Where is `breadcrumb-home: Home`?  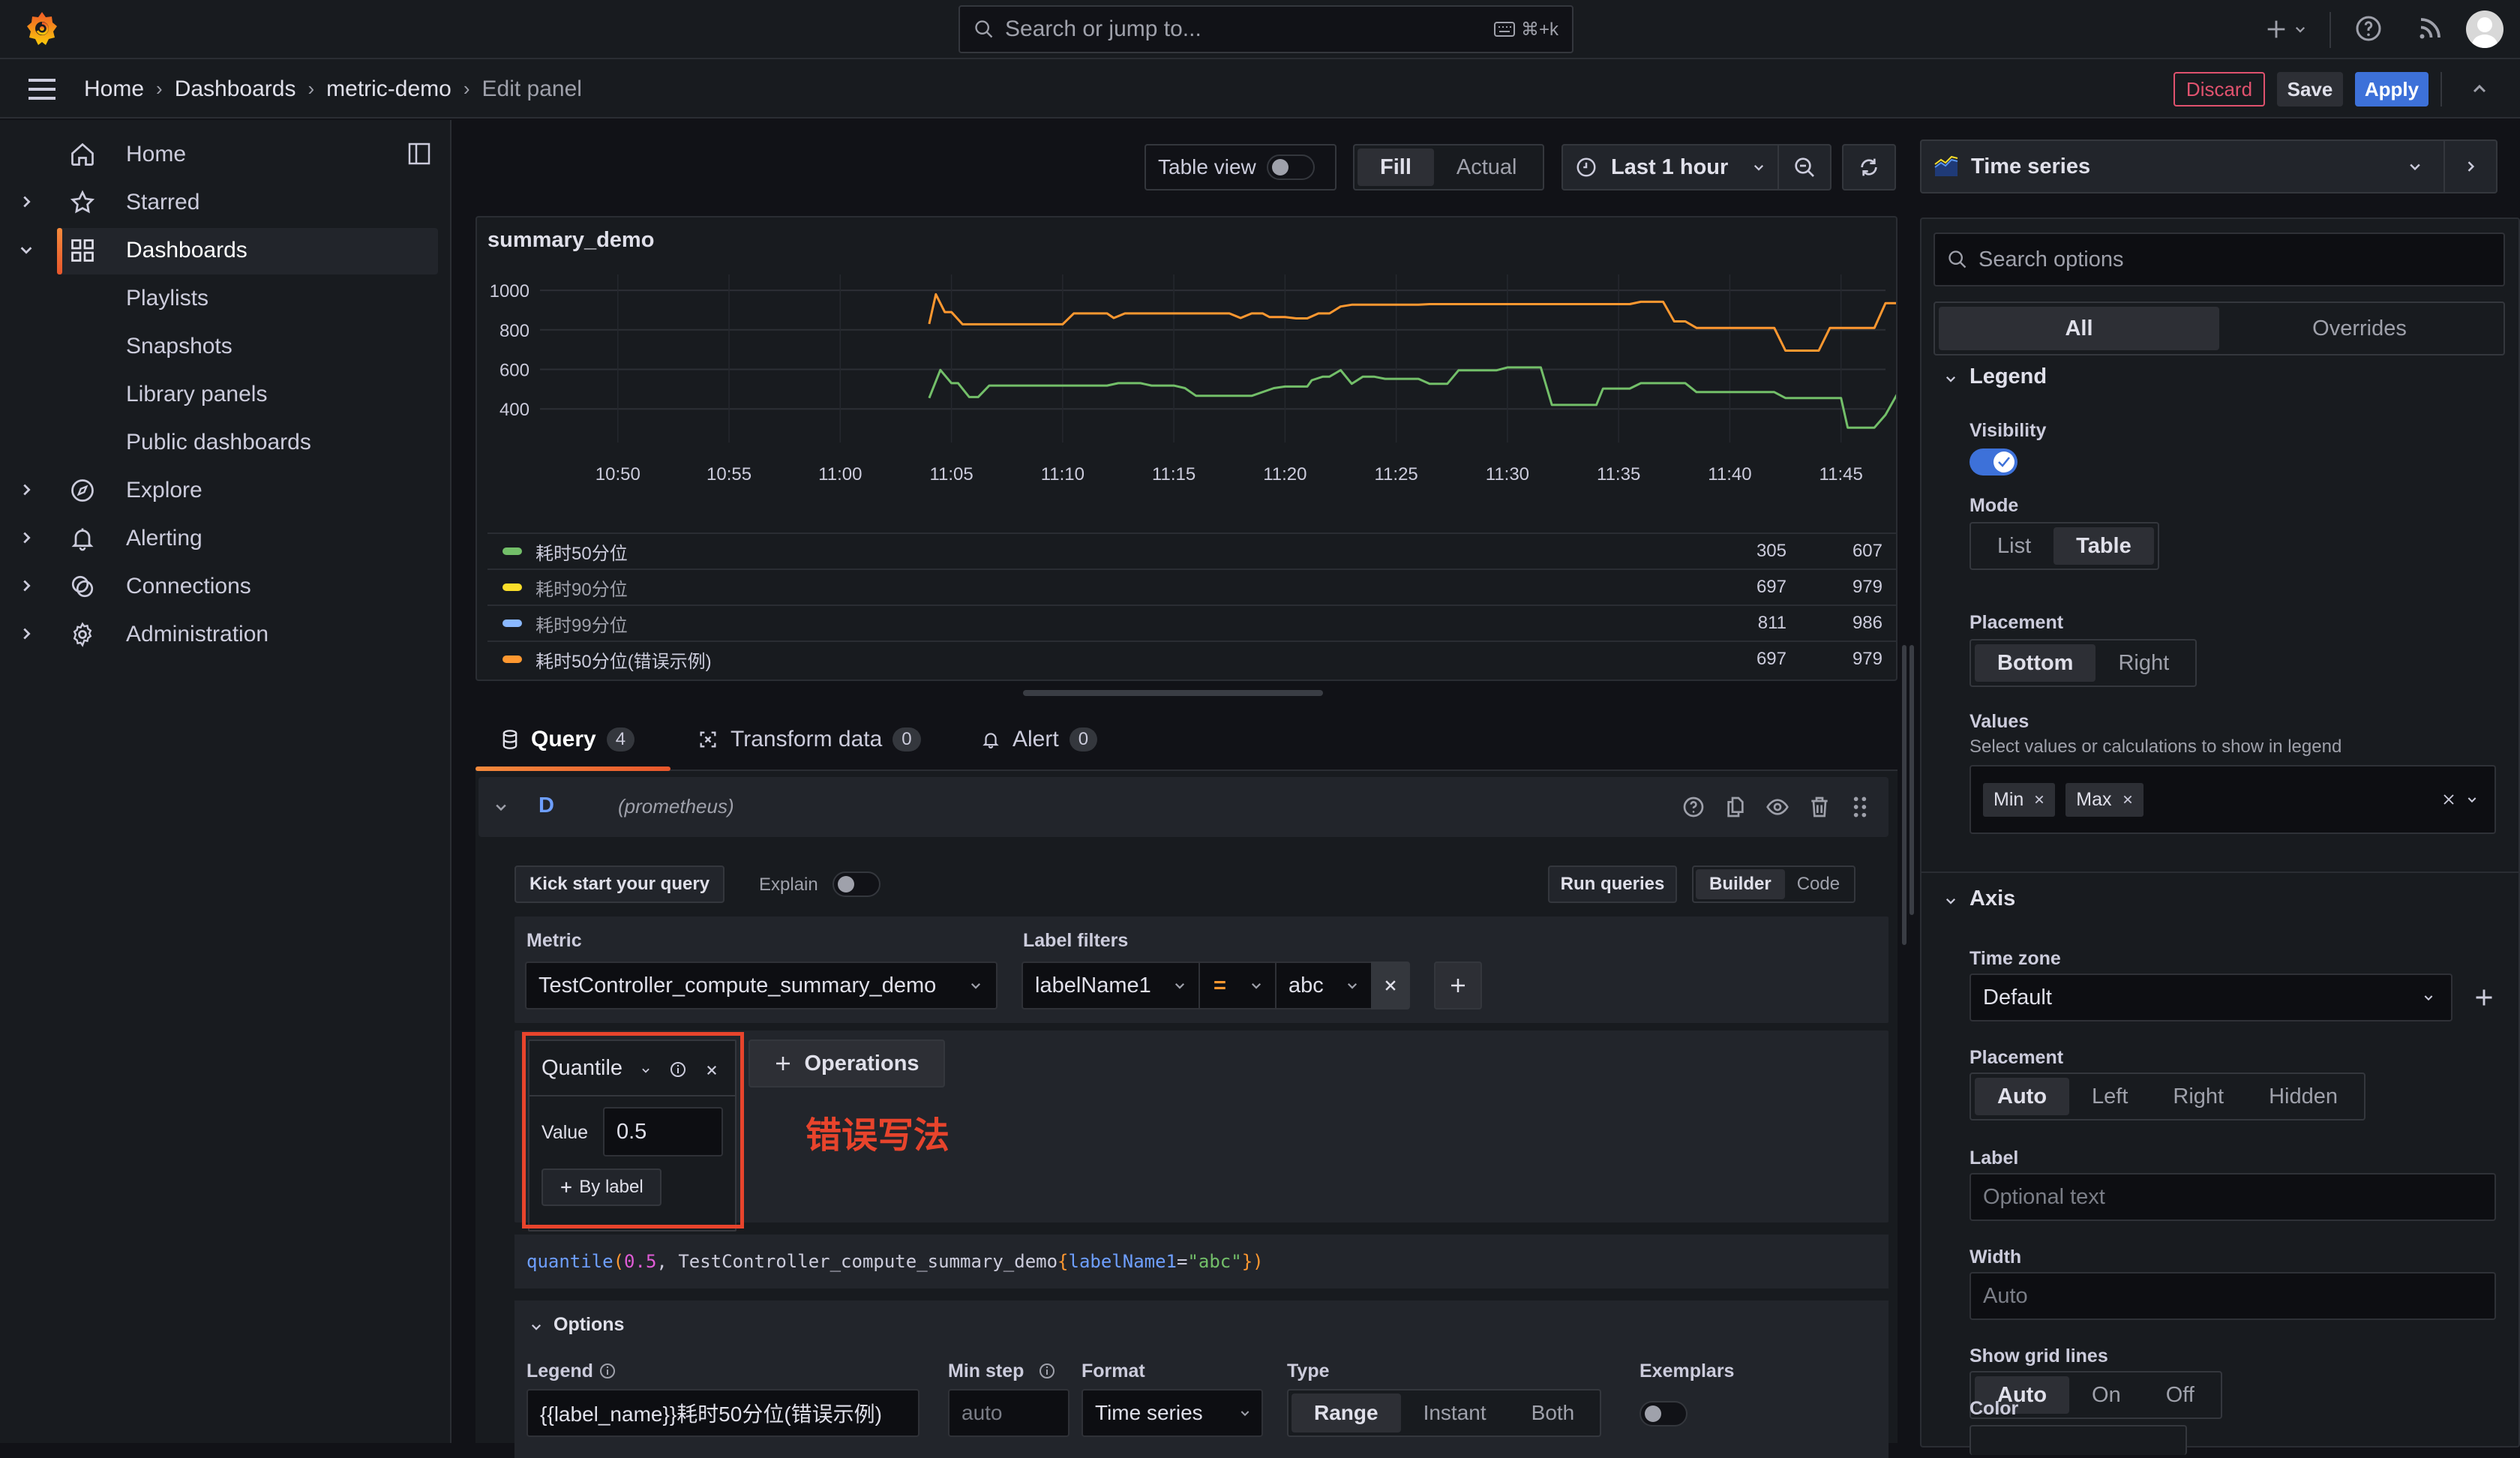 breadcrumb-home: Home is located at coordinates (114, 89).